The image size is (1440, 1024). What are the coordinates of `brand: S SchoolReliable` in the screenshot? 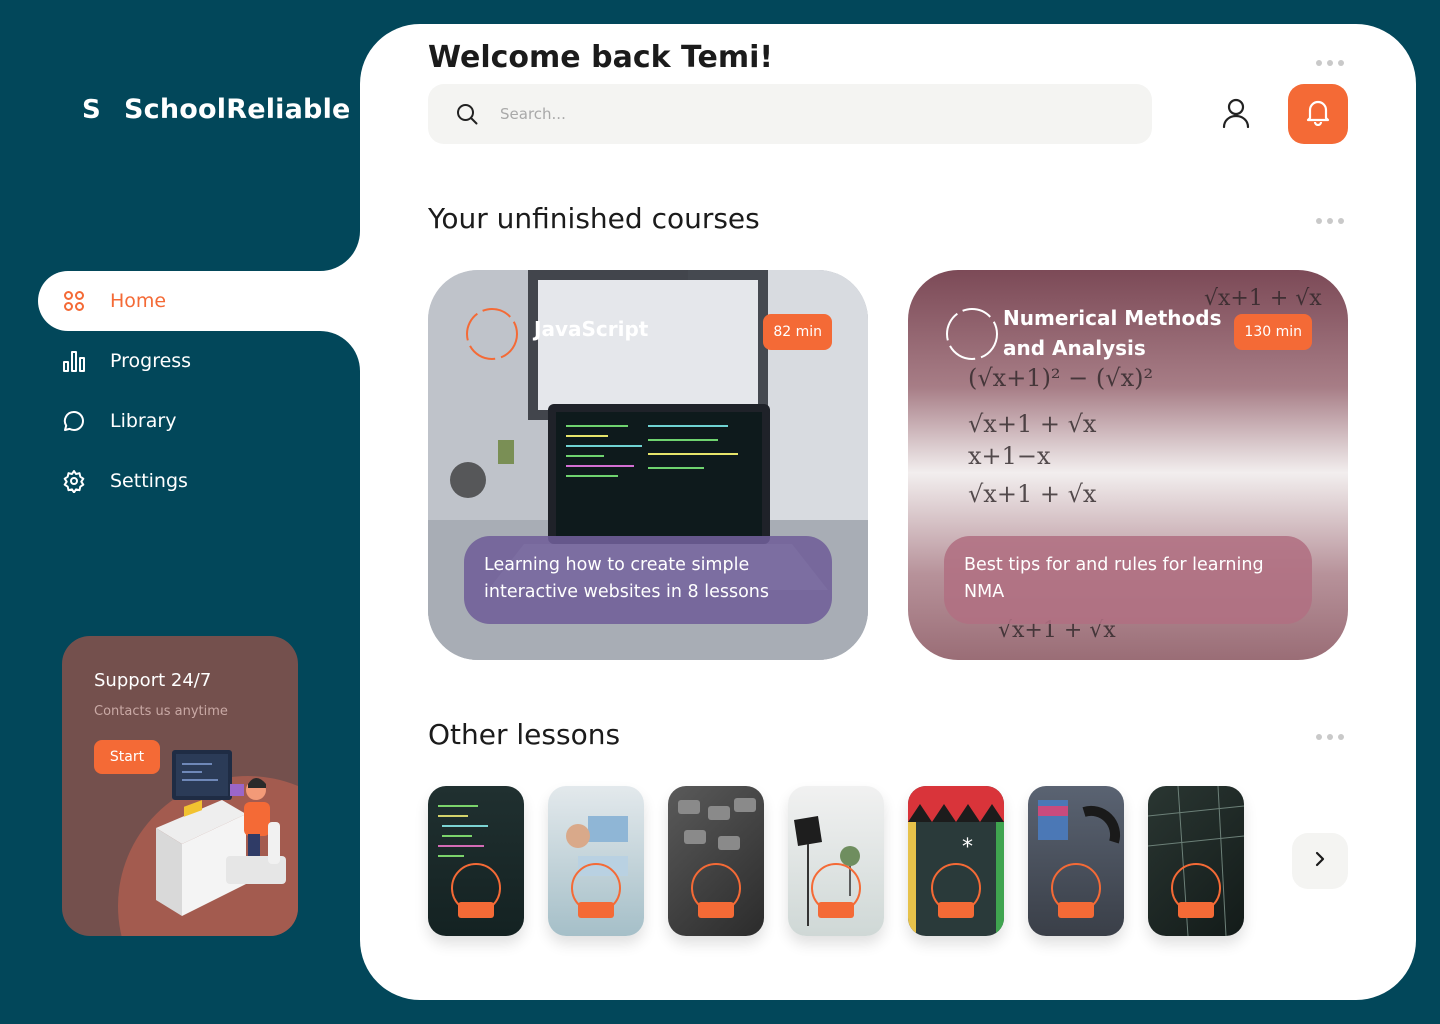 It's located at (216, 109).